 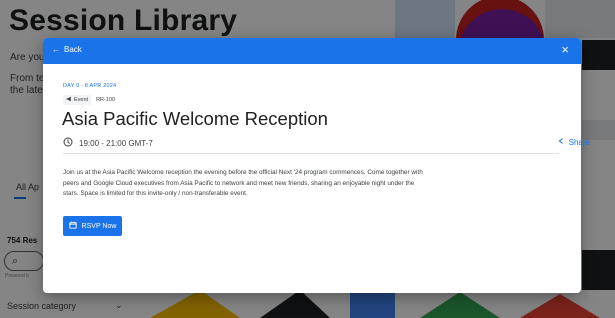 I want to click on megaphone-icon, so click(x=69, y=100).